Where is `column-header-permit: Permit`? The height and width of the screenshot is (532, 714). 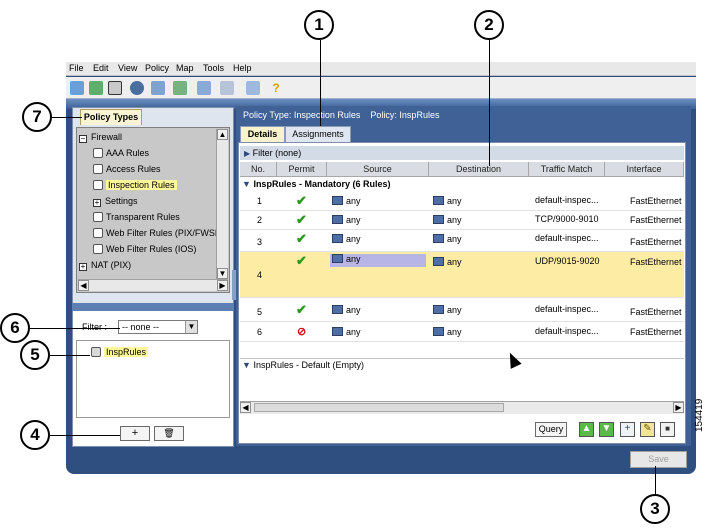 column-header-permit: Permit is located at coordinates (302, 169).